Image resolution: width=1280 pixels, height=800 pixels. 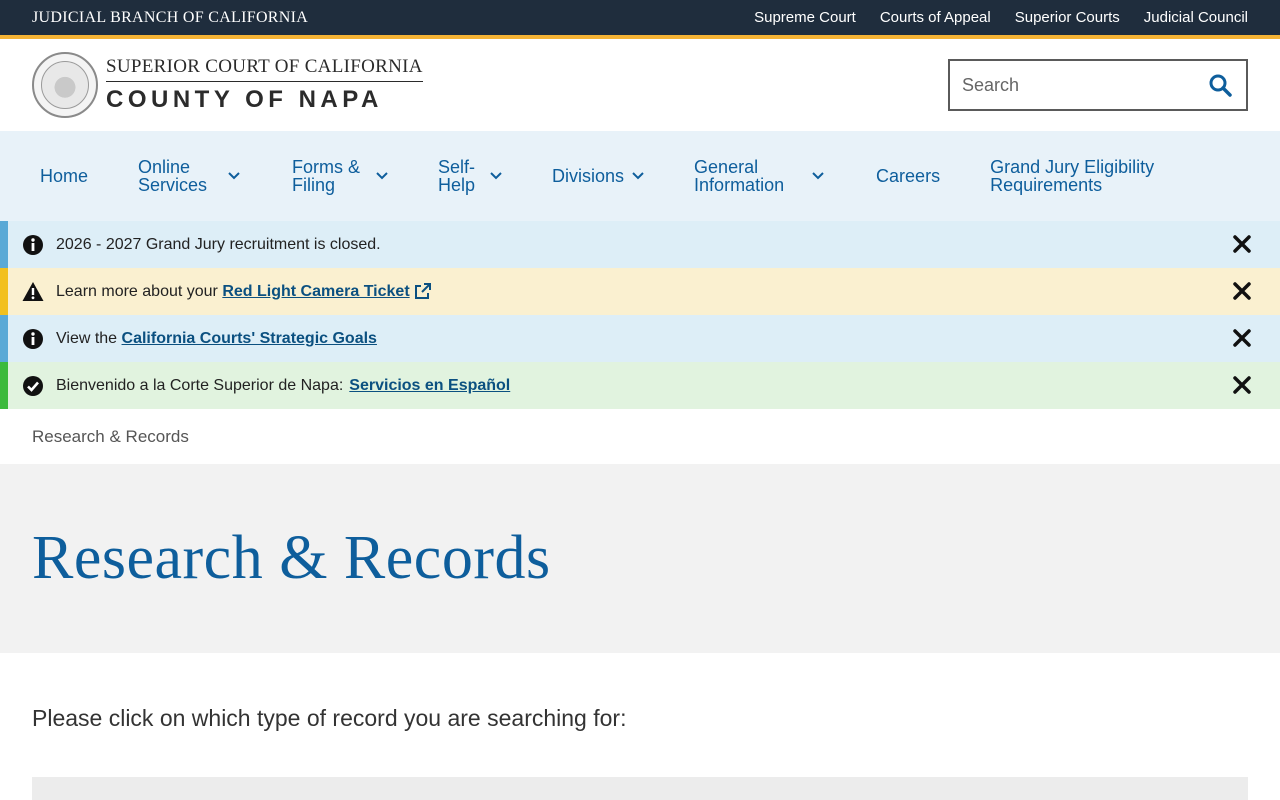 I want to click on search-box, so click(x=1098, y=85).